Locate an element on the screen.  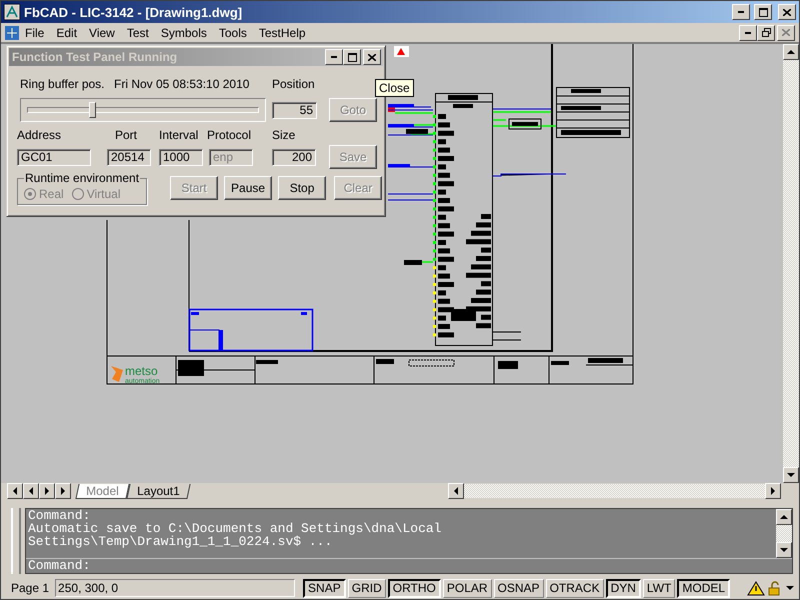
status-toggle: OTRACK is located at coordinates (575, 588).